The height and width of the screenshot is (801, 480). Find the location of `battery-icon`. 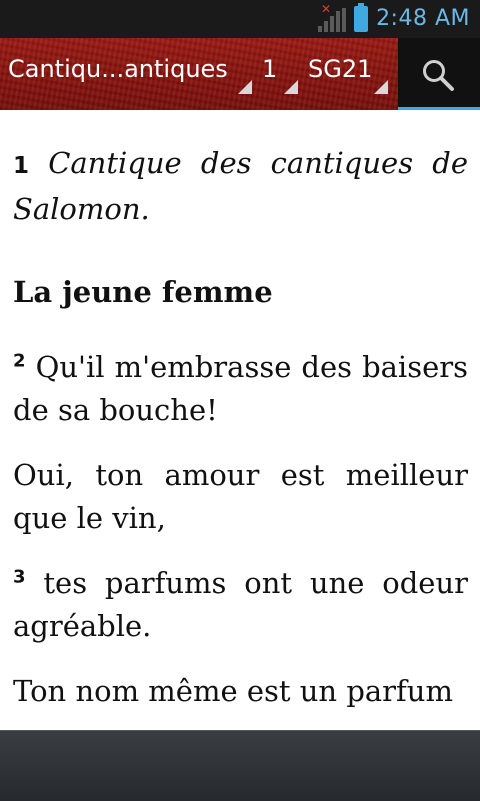

battery-icon is located at coordinates (361, 17).